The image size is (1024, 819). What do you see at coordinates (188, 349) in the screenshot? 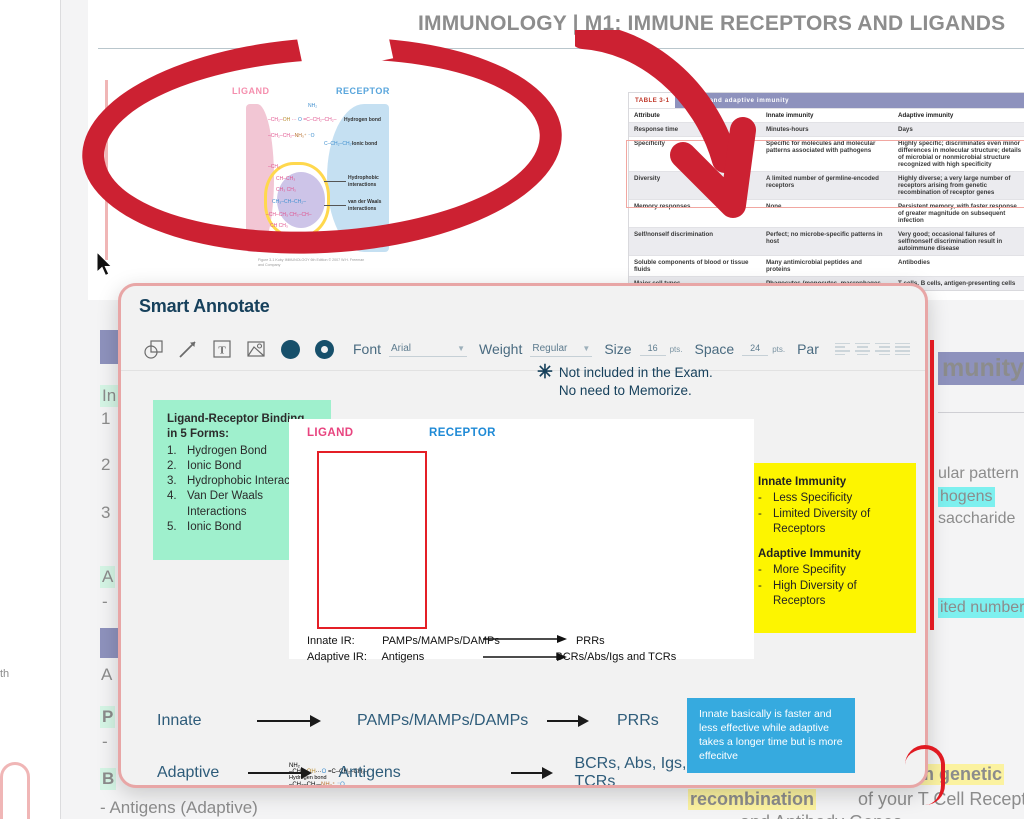
I see `line-icon` at bounding box center [188, 349].